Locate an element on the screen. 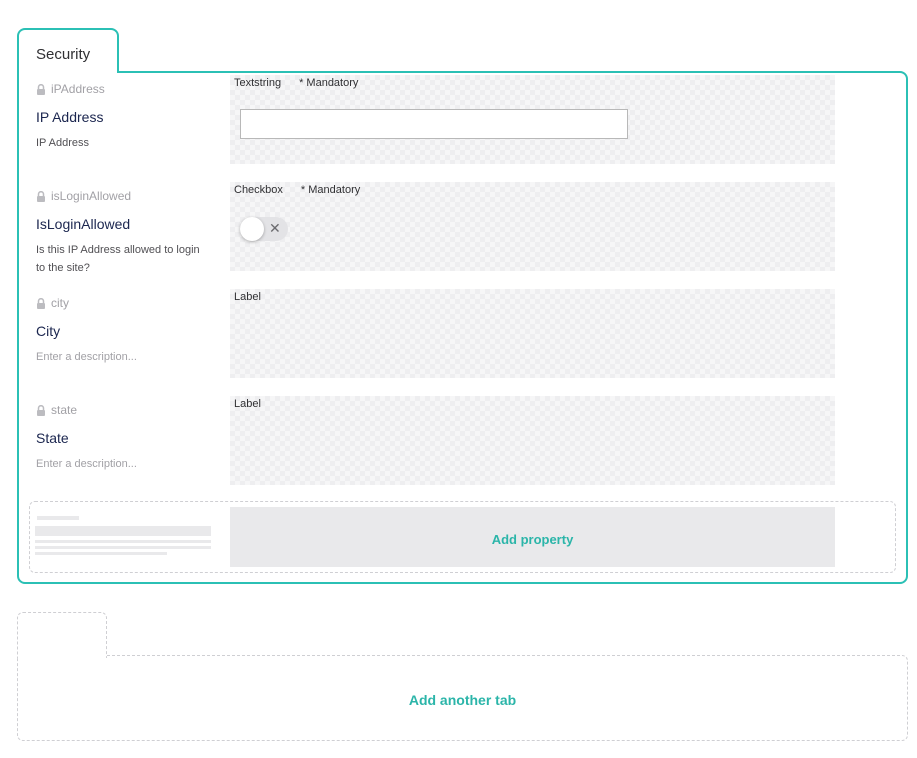 The width and height of the screenshot is (917, 758). add-property-button: Add property is located at coordinates (532, 537).